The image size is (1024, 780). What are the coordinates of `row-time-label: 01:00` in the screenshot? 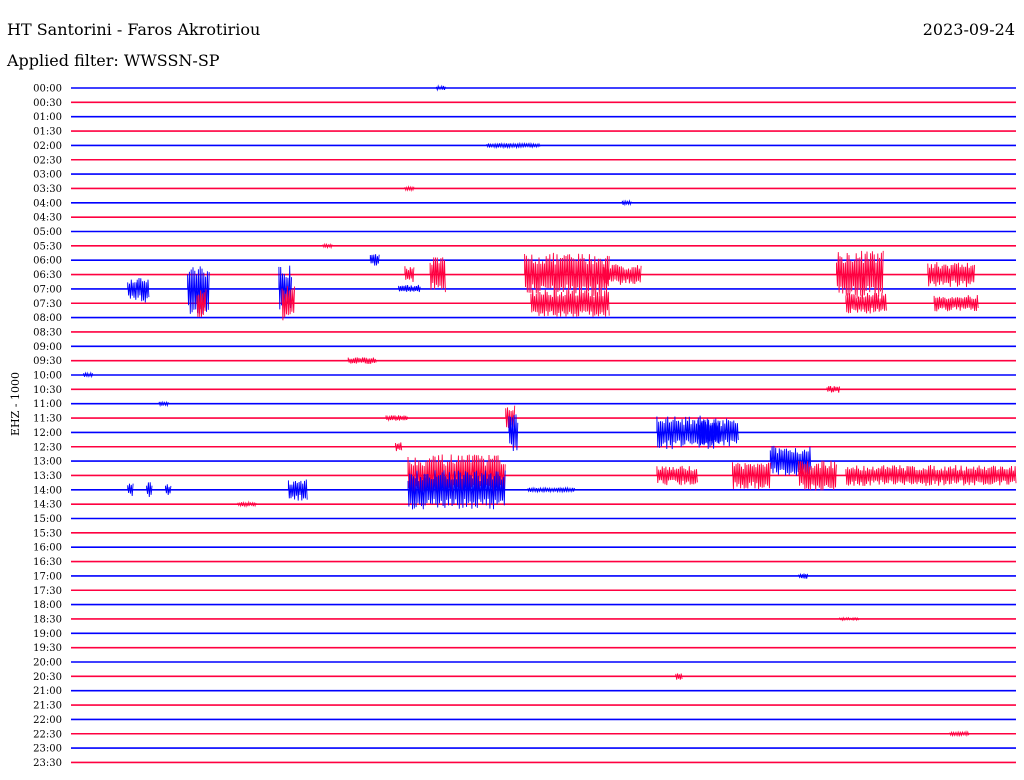 It's located at (47, 117).